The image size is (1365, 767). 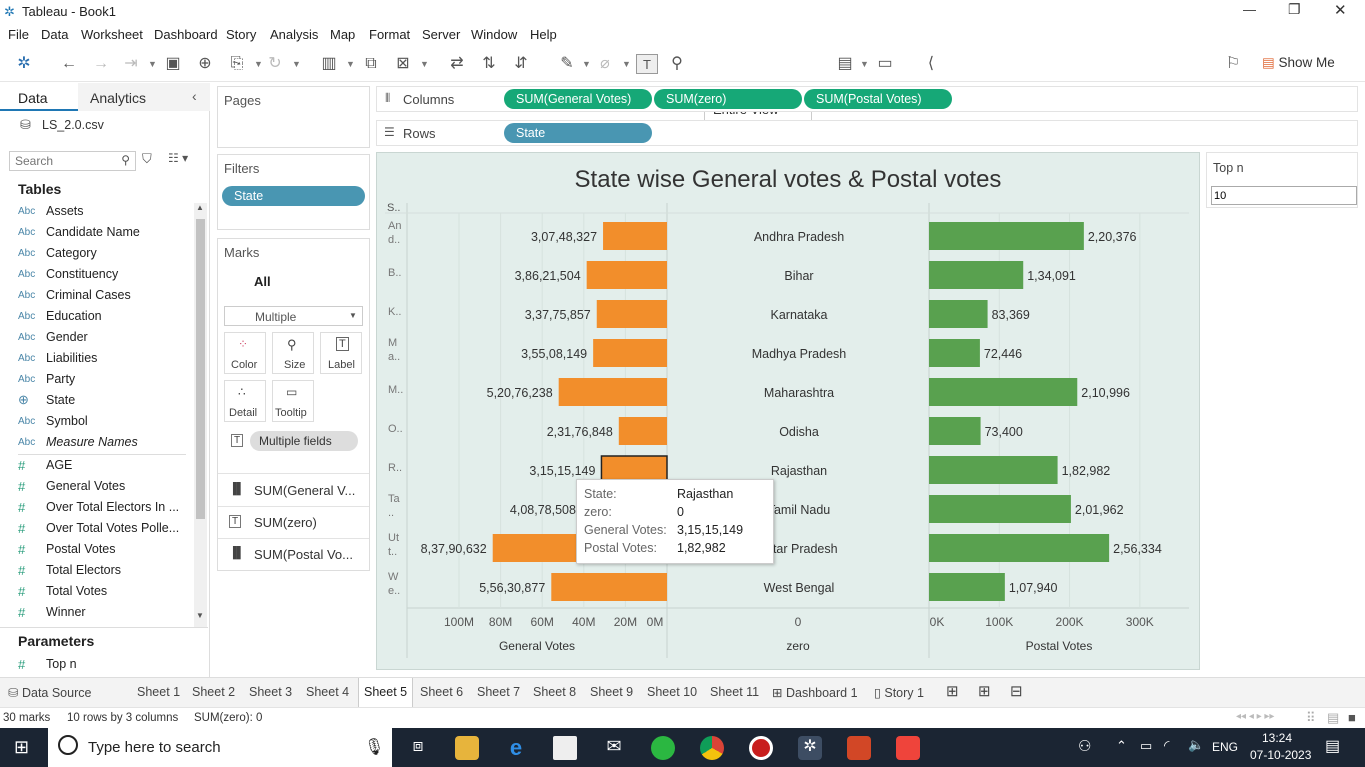 What do you see at coordinates (101, 64) in the screenshot?
I see `redo-icon: →` at bounding box center [101, 64].